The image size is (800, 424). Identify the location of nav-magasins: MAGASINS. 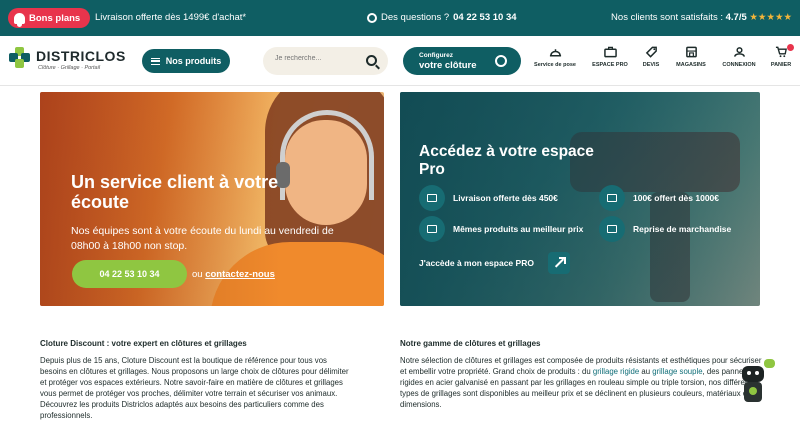
(691, 57).